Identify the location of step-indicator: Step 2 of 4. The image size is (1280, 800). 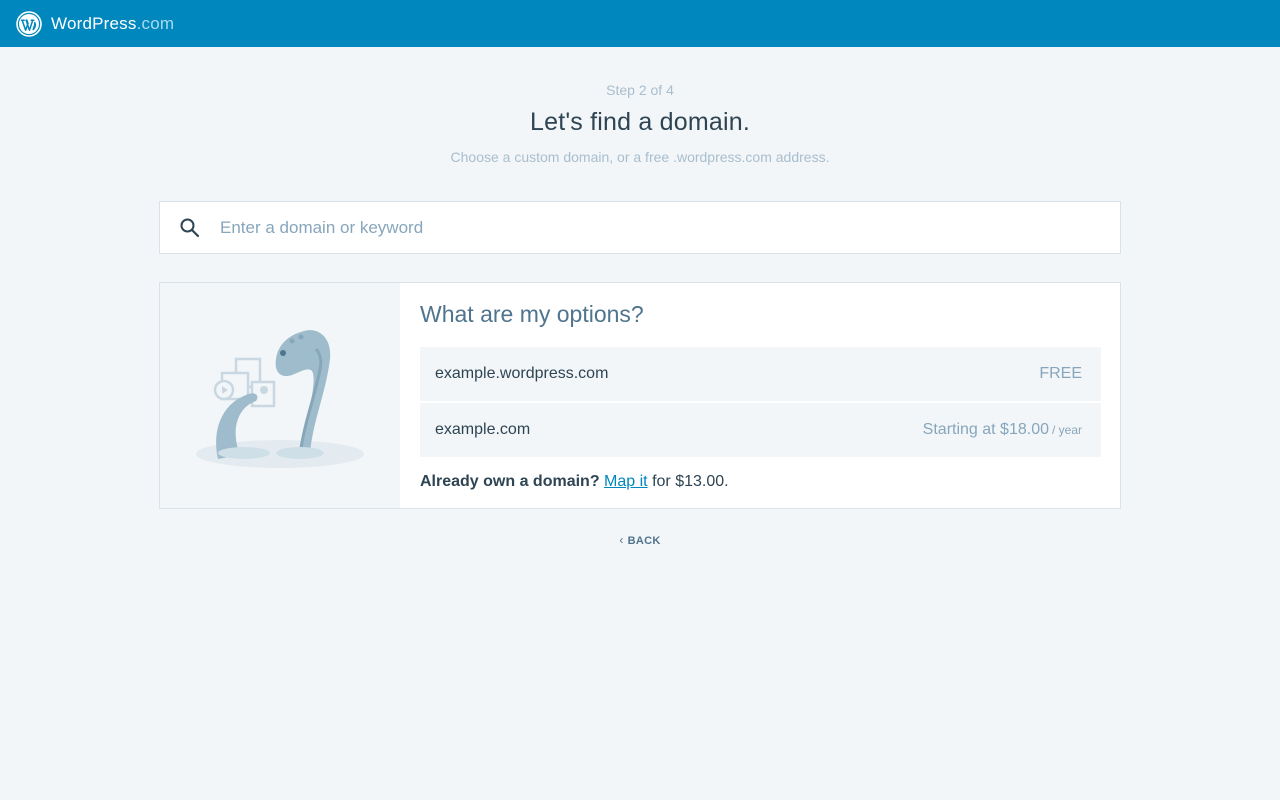
(640, 90).